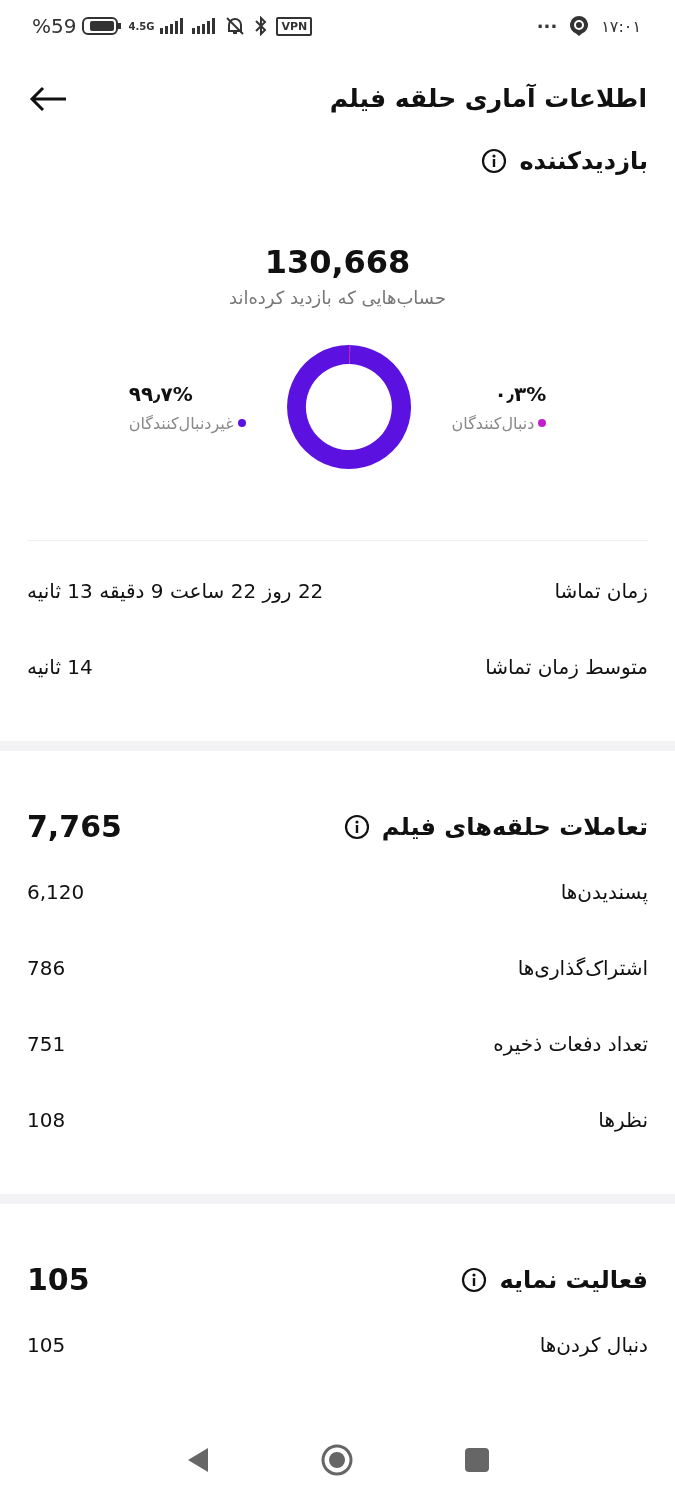  Describe the element at coordinates (294, 26) in the screenshot. I see `vpn-badge: VPN` at that location.